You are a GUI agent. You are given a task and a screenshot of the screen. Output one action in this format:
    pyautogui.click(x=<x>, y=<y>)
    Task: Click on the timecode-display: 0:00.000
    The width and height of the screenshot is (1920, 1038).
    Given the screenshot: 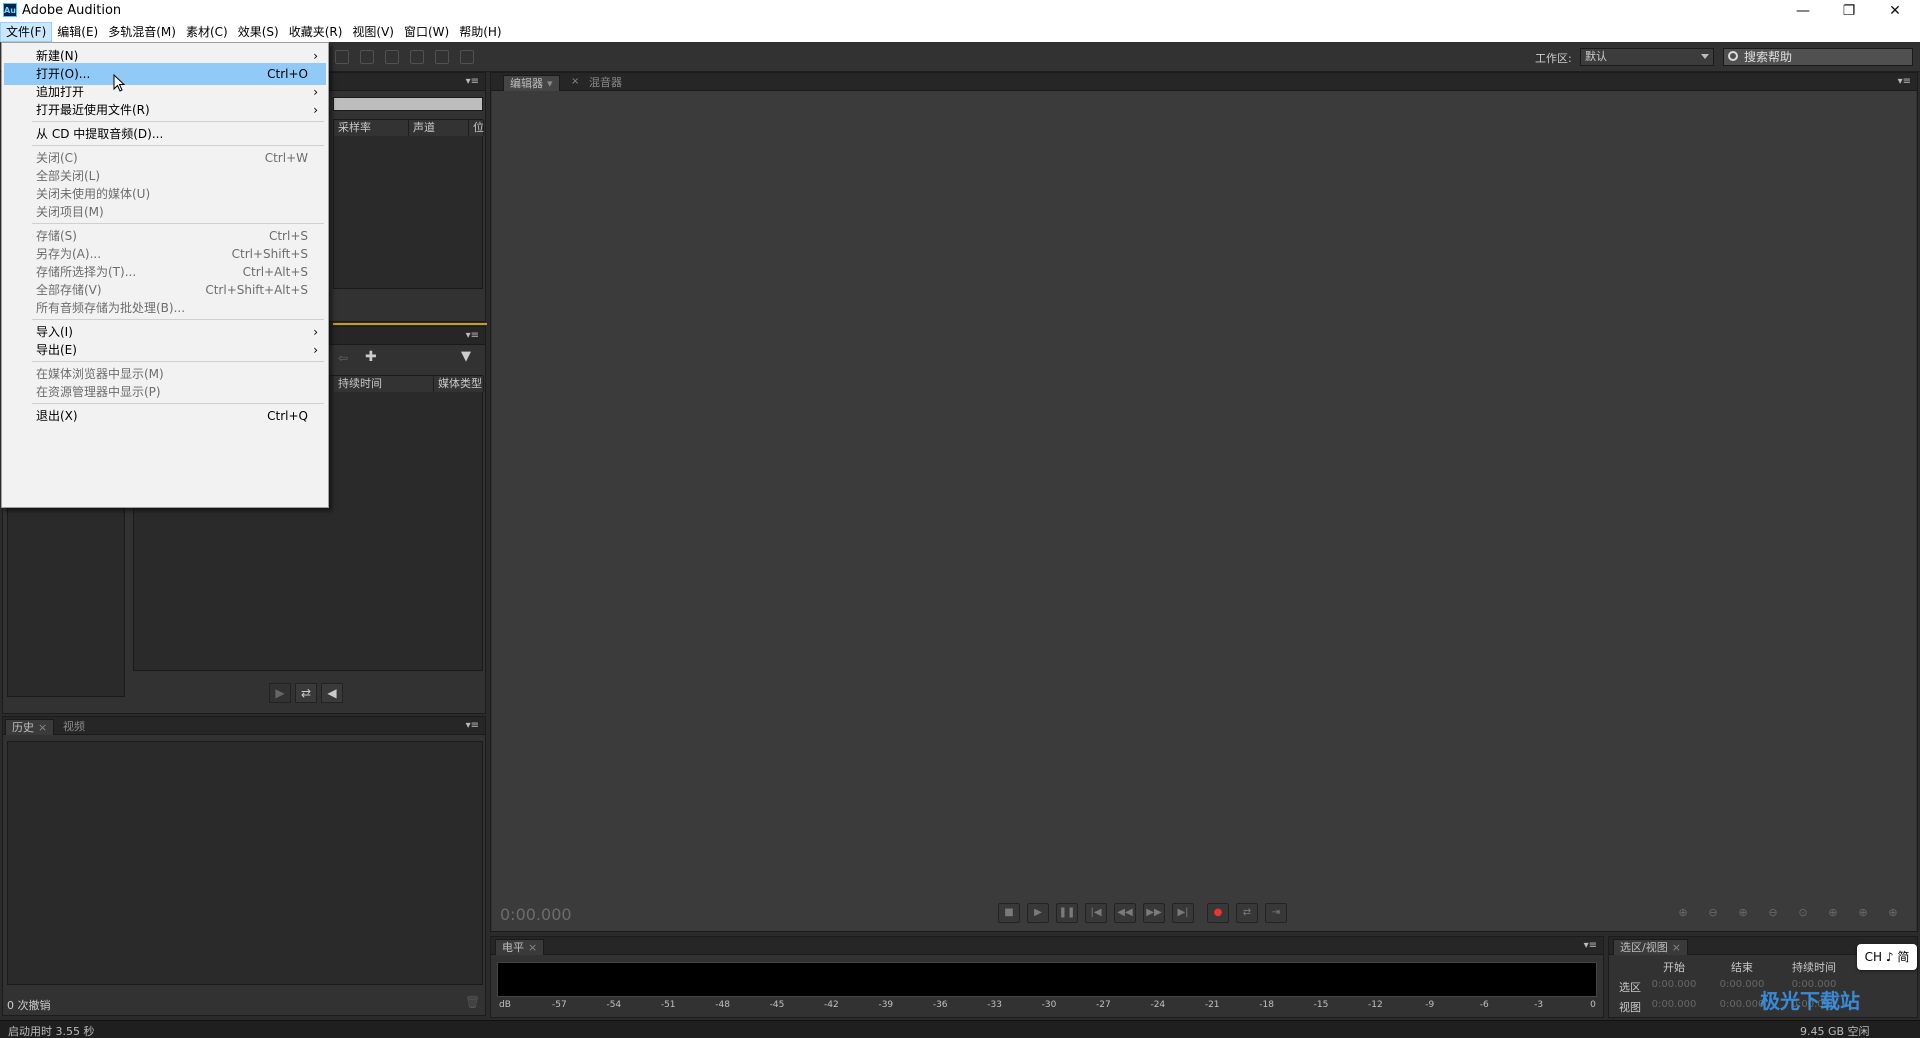 What is the action you would take?
    pyautogui.click(x=536, y=914)
    